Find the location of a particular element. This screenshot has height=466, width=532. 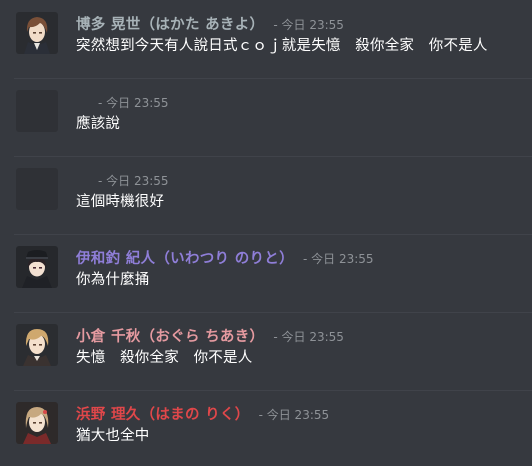

avatar-light-hair-red-icon is located at coordinates (37, 423).